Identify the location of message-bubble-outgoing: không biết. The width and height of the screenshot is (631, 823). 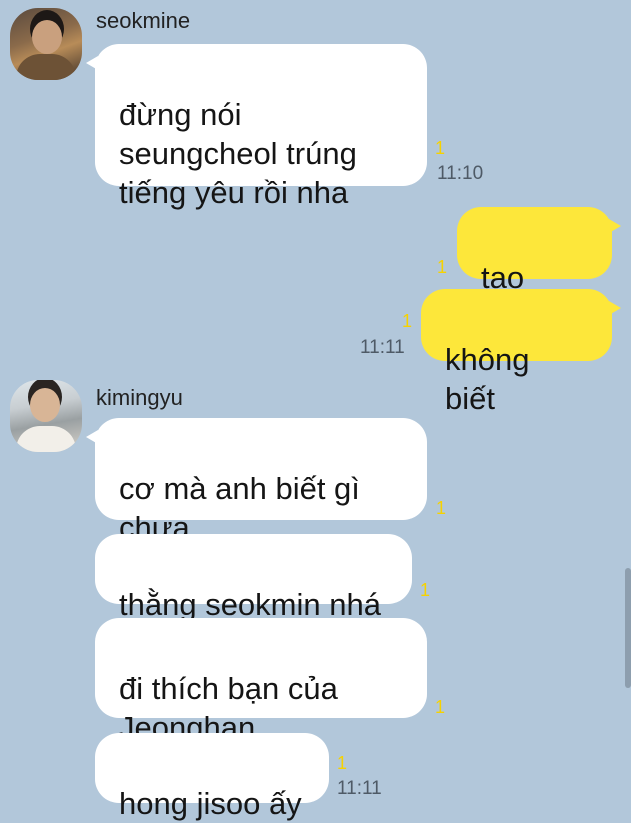
(521, 352).